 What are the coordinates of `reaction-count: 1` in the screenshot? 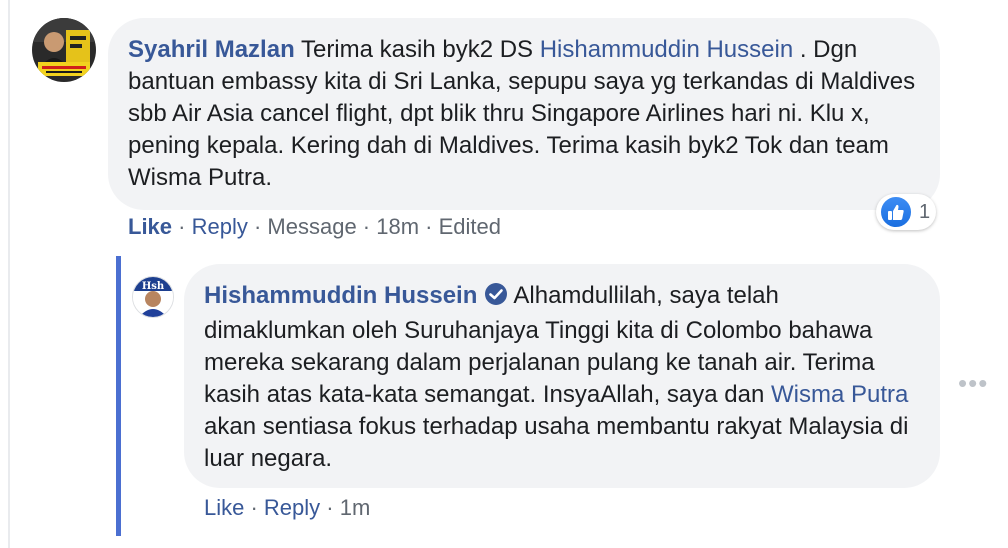 It's located at (925, 211).